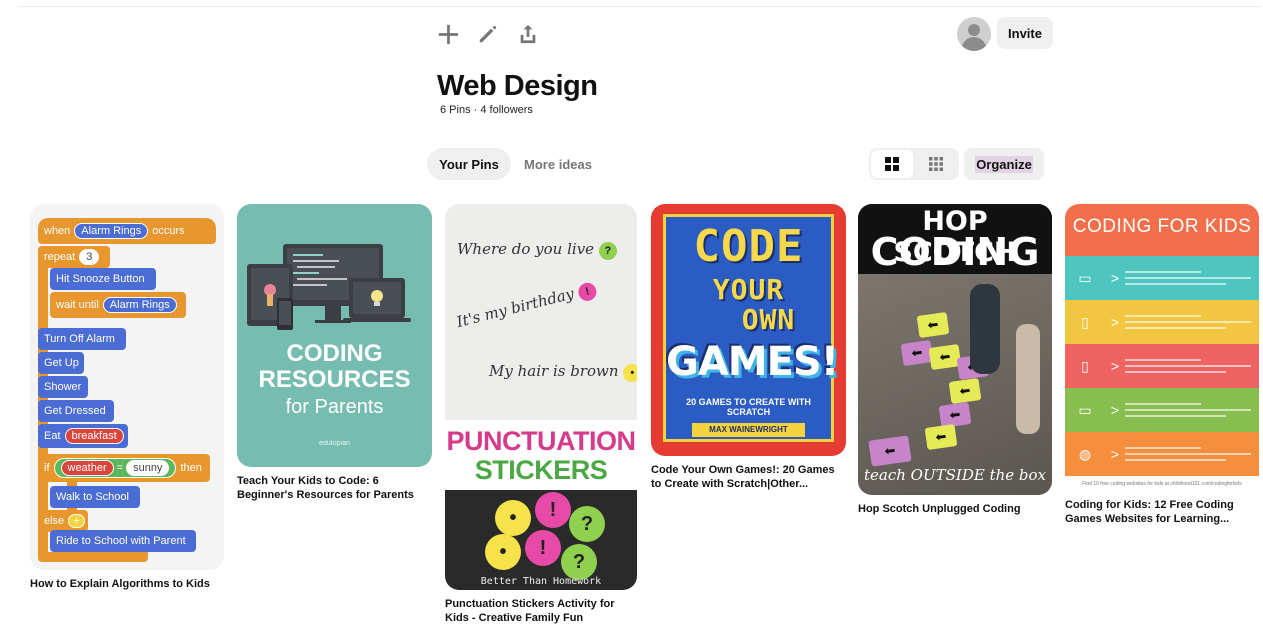 The height and width of the screenshot is (626, 1263). Describe the element at coordinates (1085, 277) in the screenshot. I see `laptop-icon: ▭` at that location.